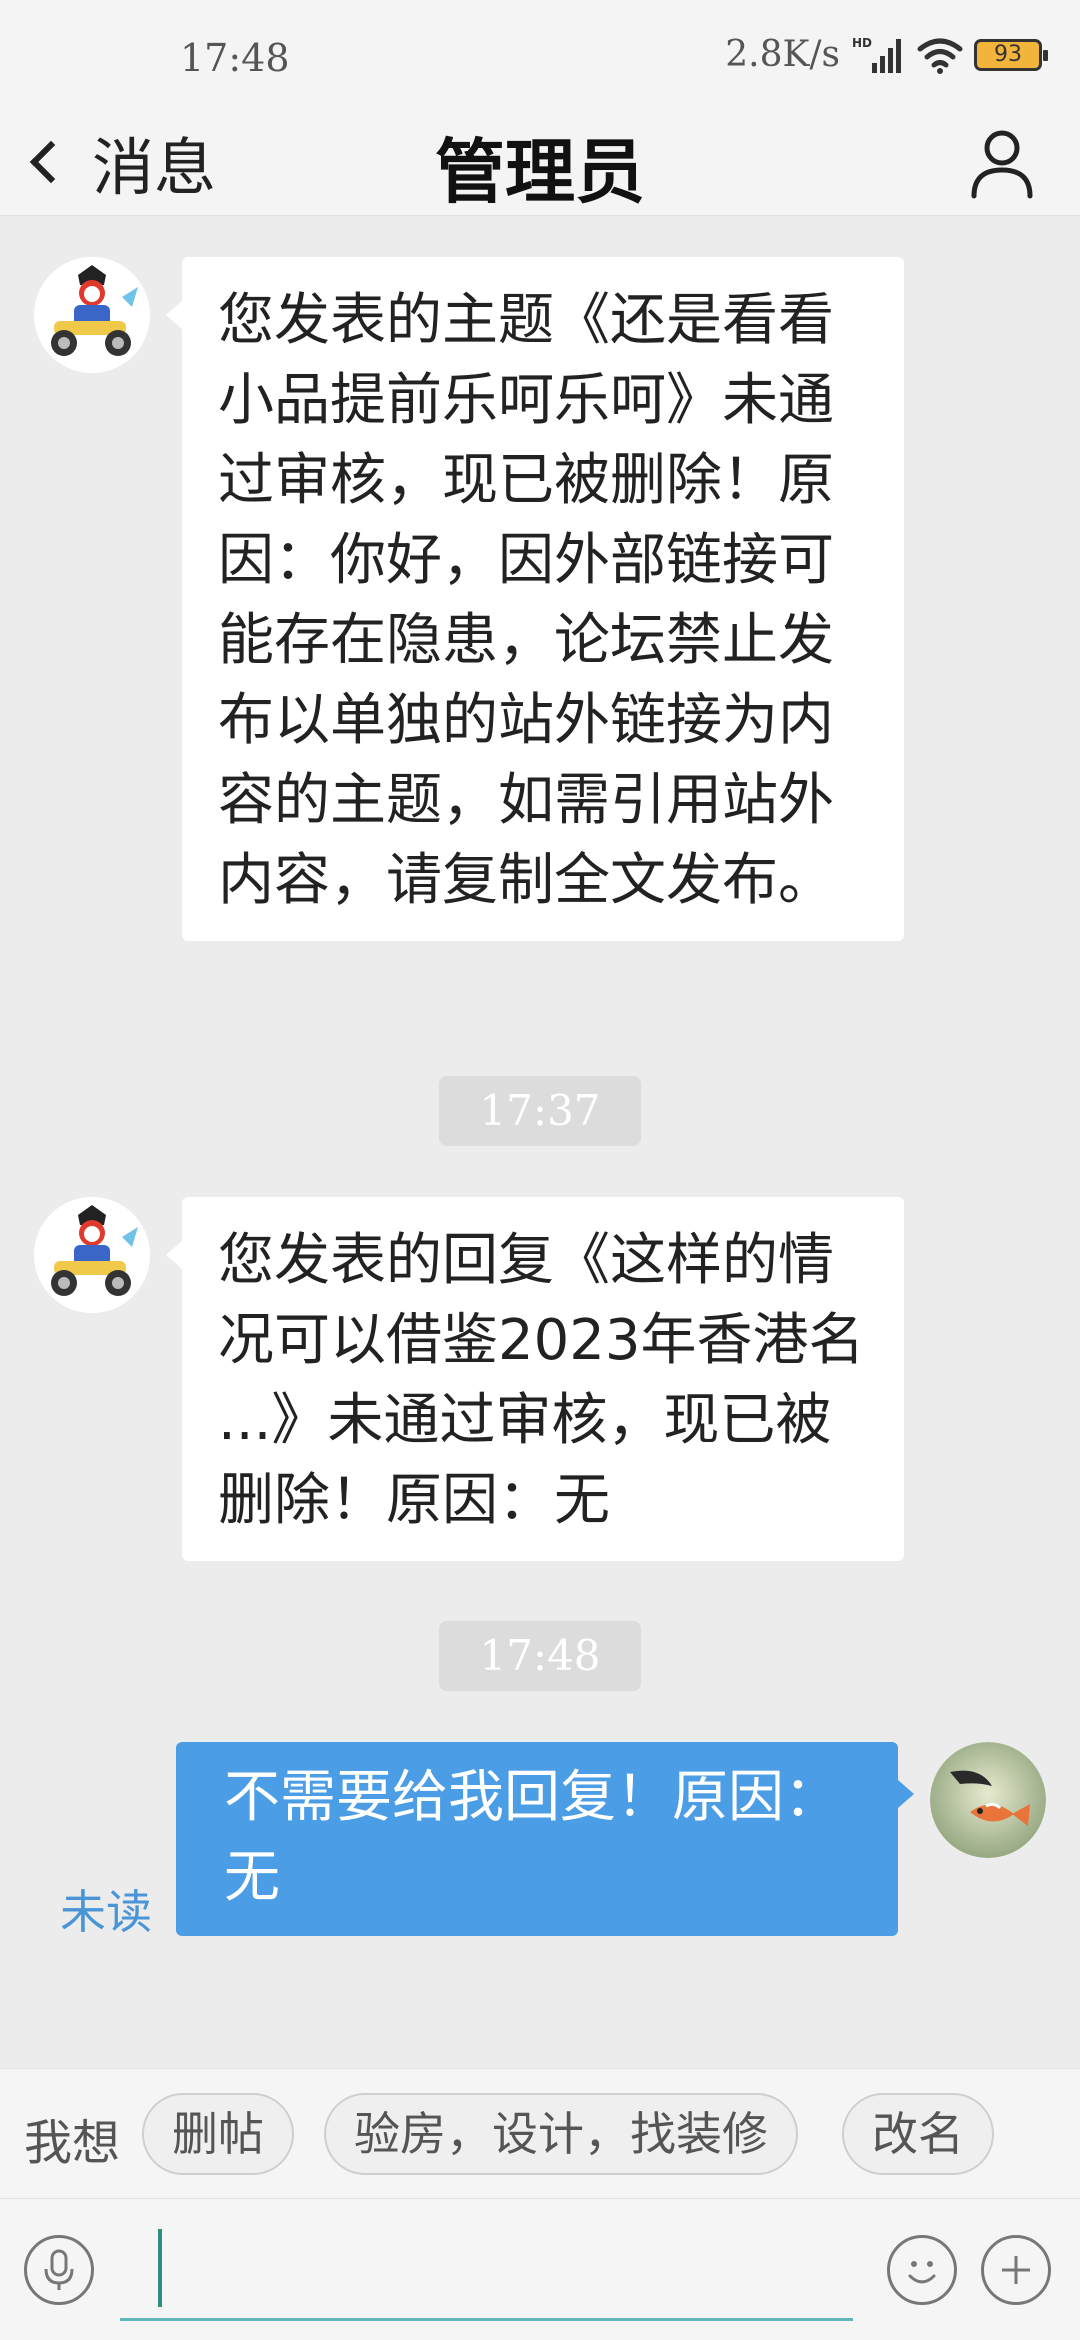 The width and height of the screenshot is (1080, 2340). Describe the element at coordinates (486, 2275) in the screenshot. I see `message-input` at that location.